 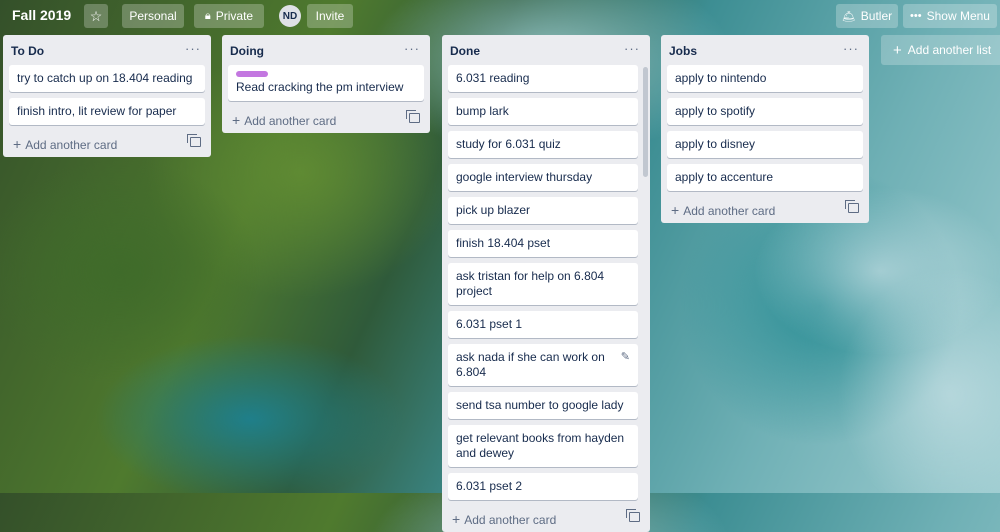 What do you see at coordinates (543, 486) in the screenshot?
I see `card: 6.031 pset 2` at bounding box center [543, 486].